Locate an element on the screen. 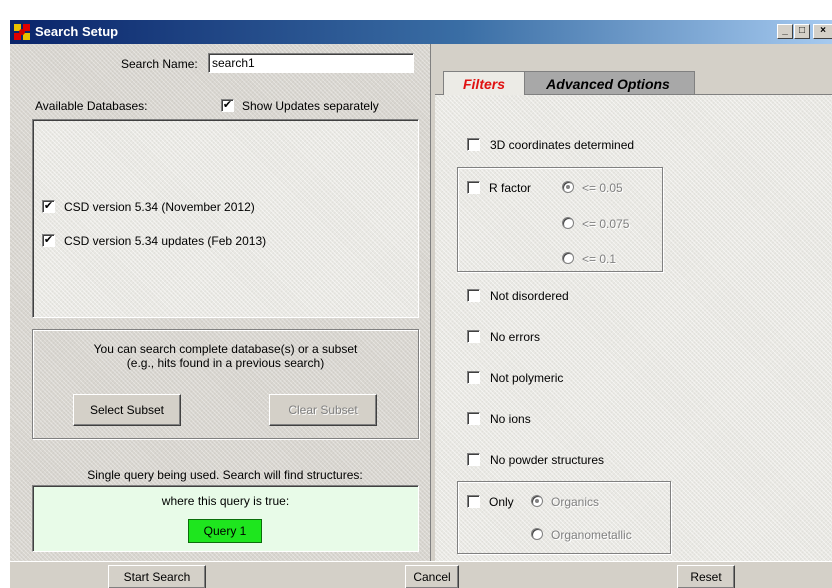 Image resolution: width=832 pixels, height=588 pixels. tab-filters: Filters is located at coordinates (484, 83).